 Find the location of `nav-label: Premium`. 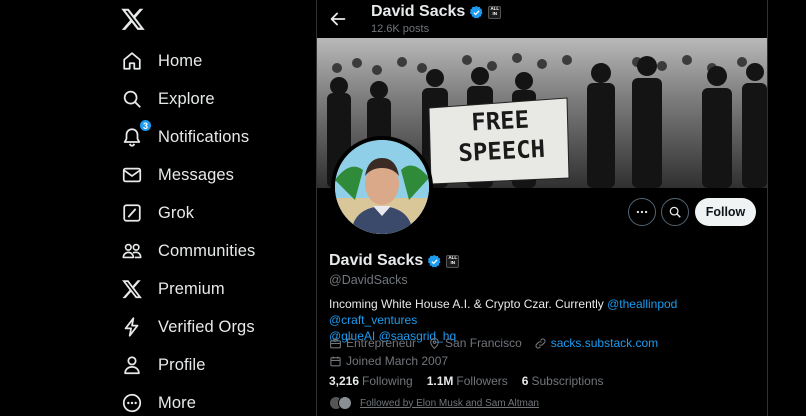

nav-label: Premium is located at coordinates (191, 288).